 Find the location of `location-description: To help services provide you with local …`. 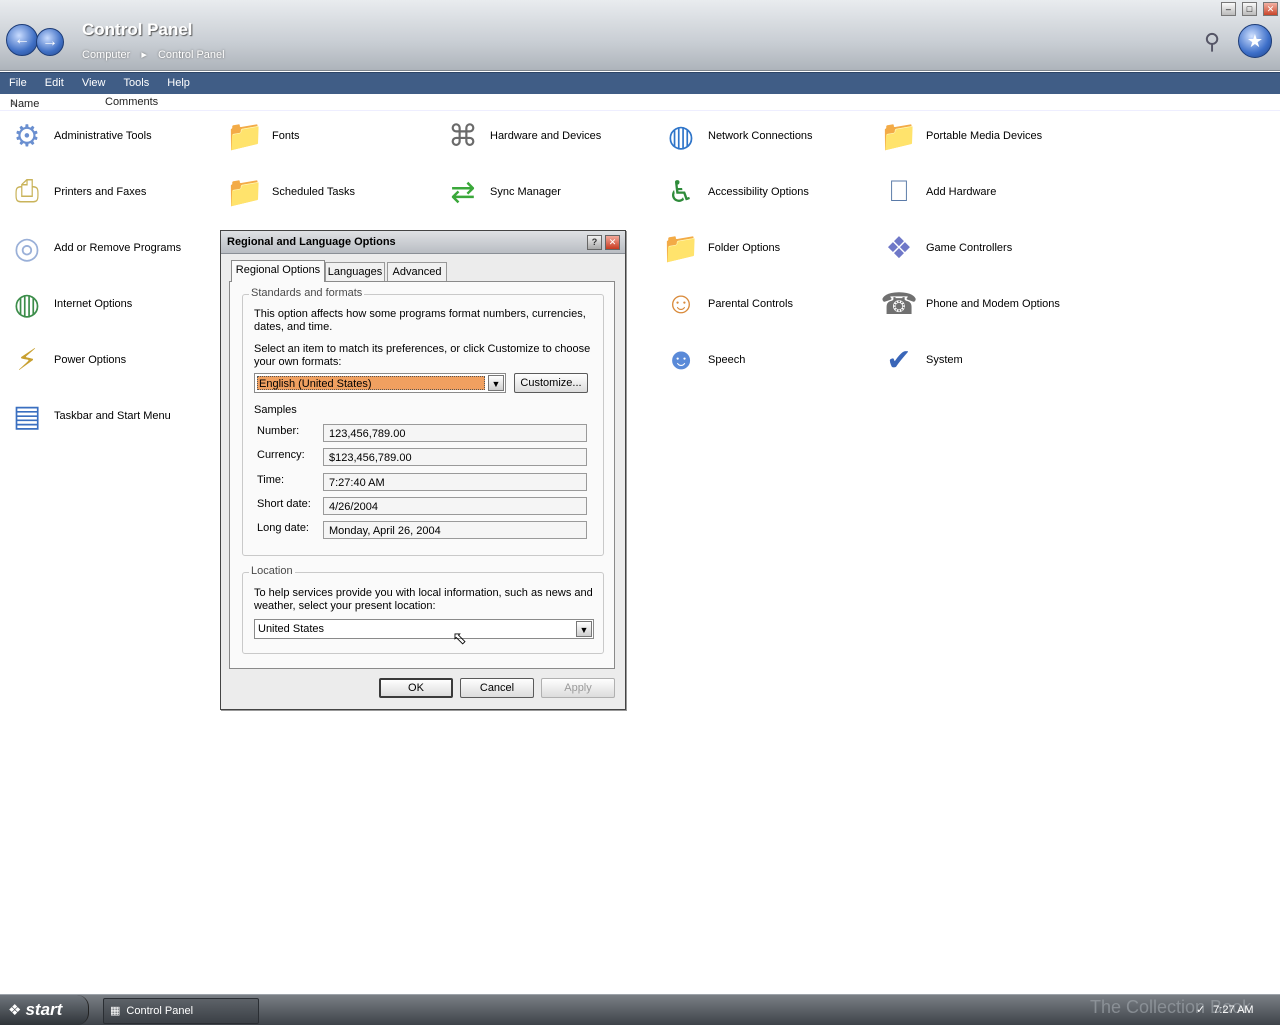

location-description: To help services provide you with local … is located at coordinates (423, 599).